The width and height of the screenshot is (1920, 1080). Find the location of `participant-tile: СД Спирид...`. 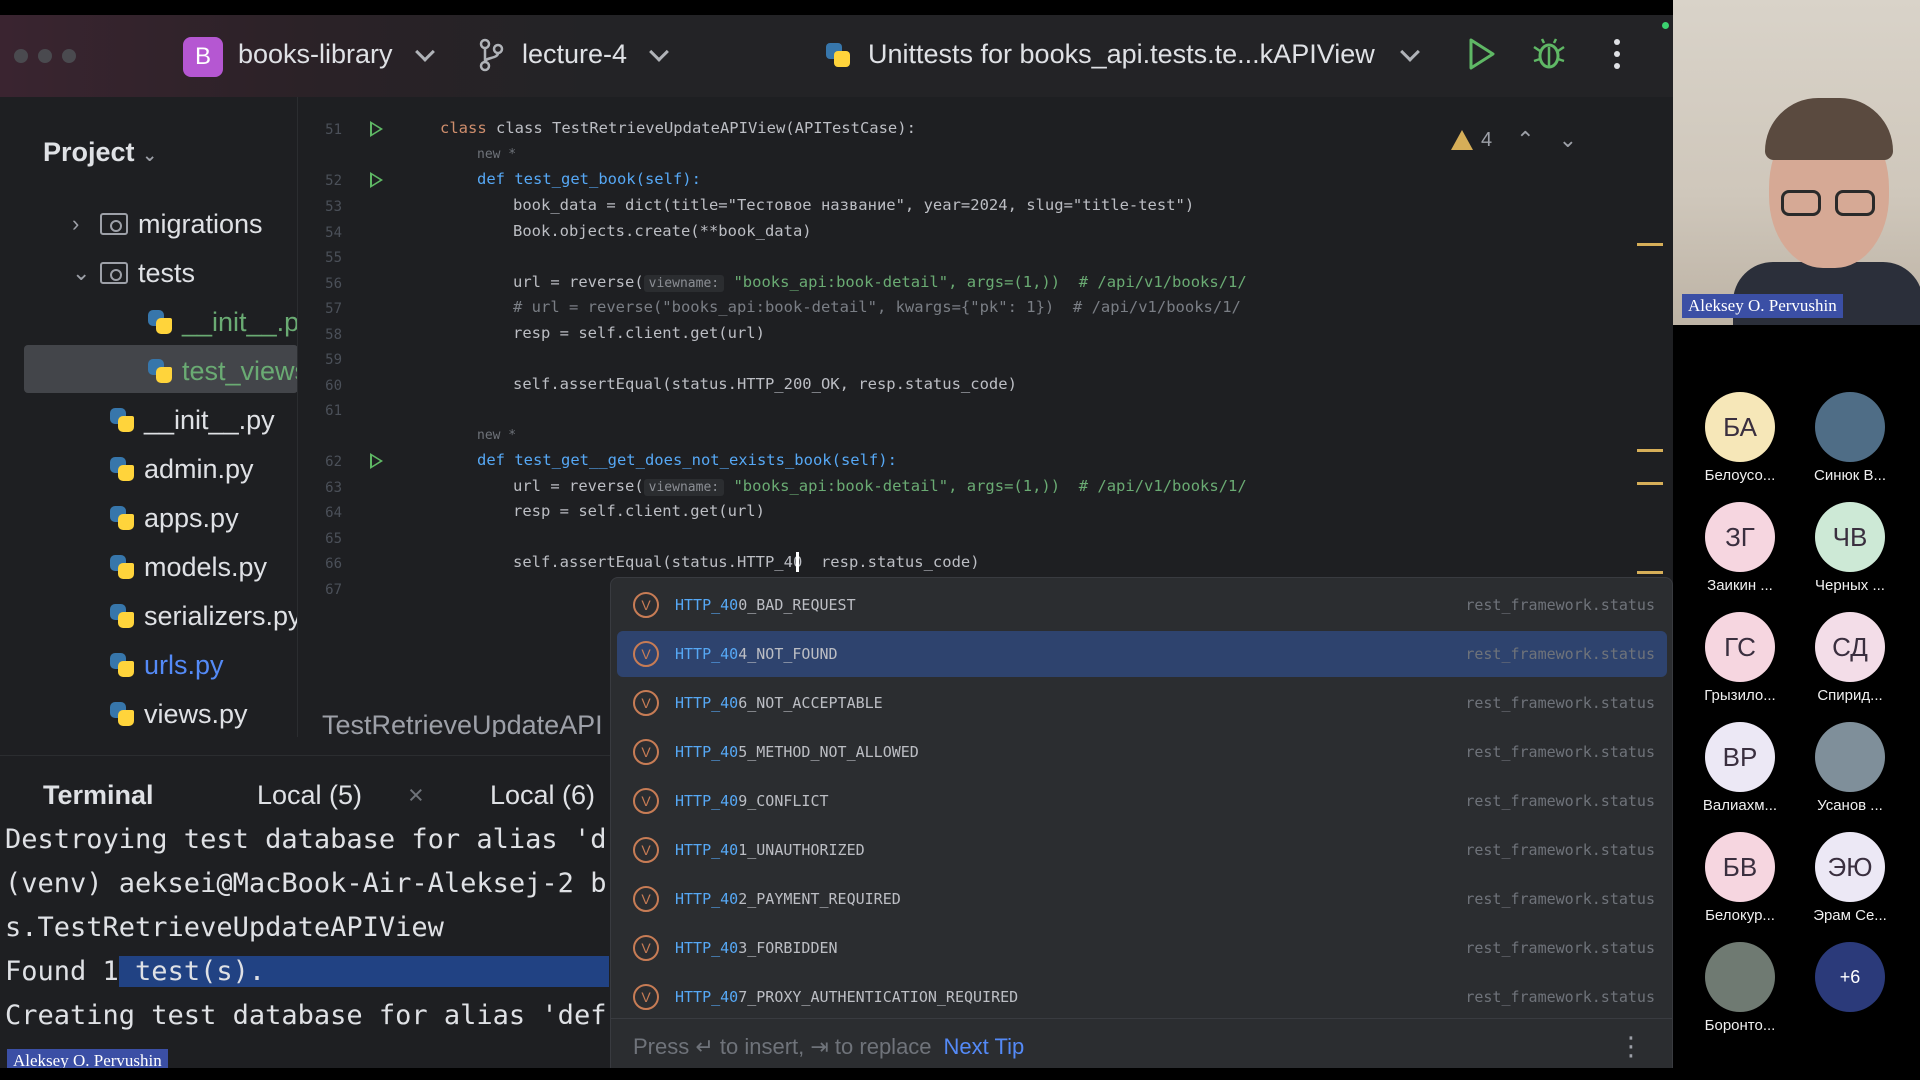

participant-tile: СД Спирид... is located at coordinates (1850, 658).